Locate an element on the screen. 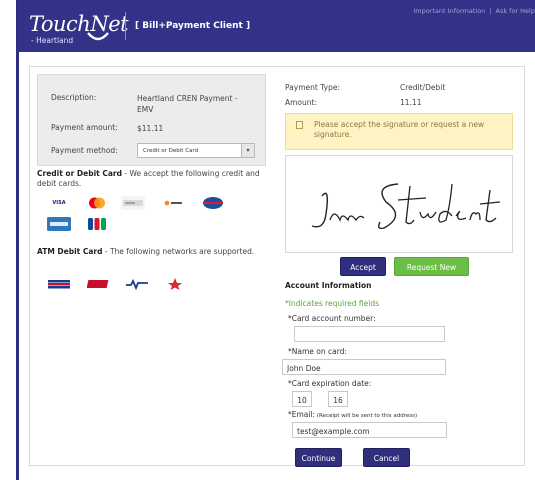 This screenshot has width=535, height=480. amount-label: Amount: is located at coordinates (301, 102).